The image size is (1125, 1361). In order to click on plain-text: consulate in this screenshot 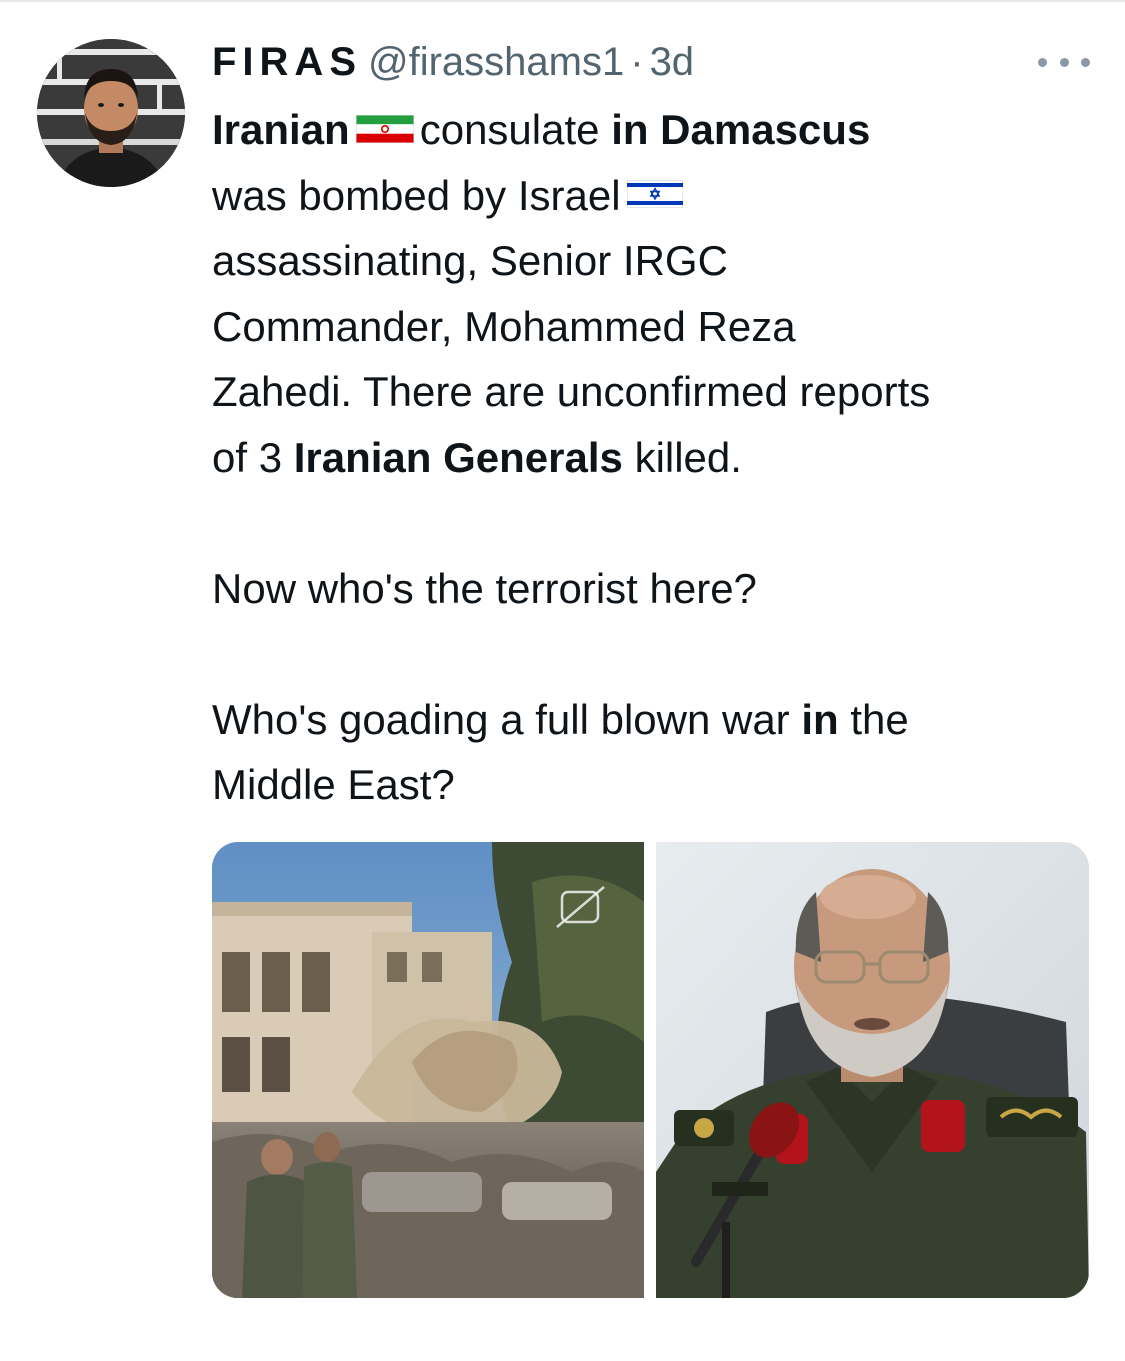, I will do `click(509, 129)`.